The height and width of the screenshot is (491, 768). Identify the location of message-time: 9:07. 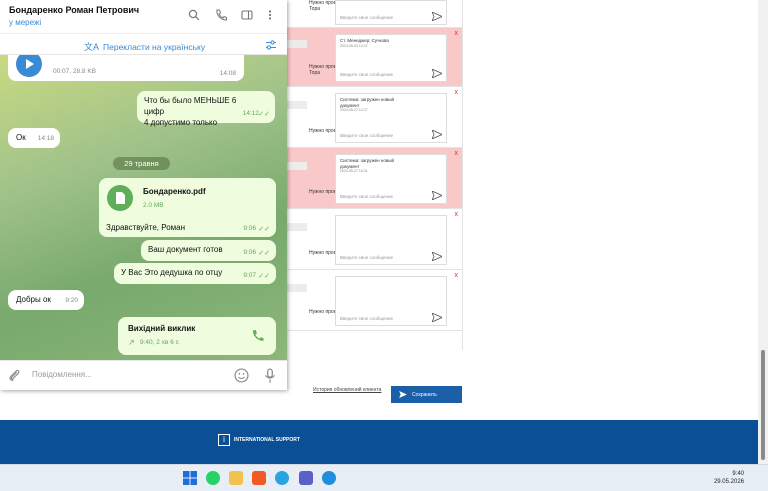
(249, 275).